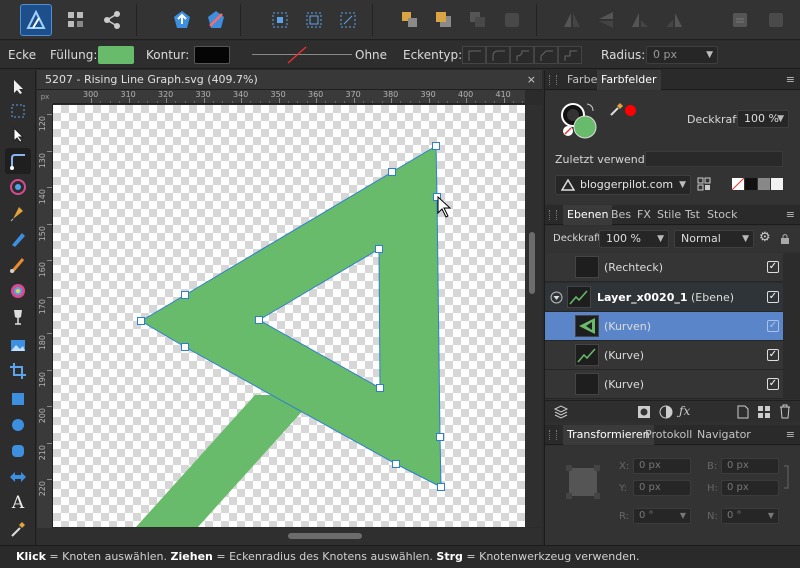 This screenshot has width=800, height=568. I want to click on layer-row-selected: (Kurven) ✓, so click(664, 326).